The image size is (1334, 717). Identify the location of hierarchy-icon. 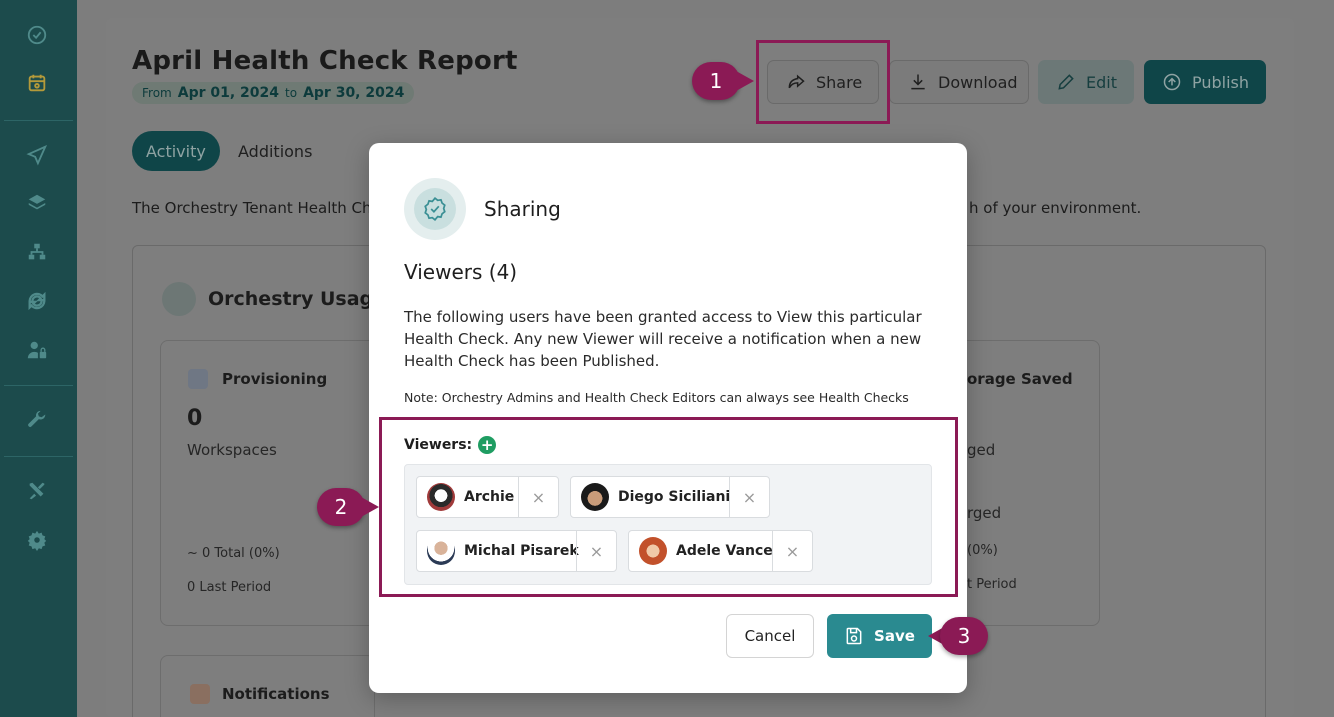
(37, 252).